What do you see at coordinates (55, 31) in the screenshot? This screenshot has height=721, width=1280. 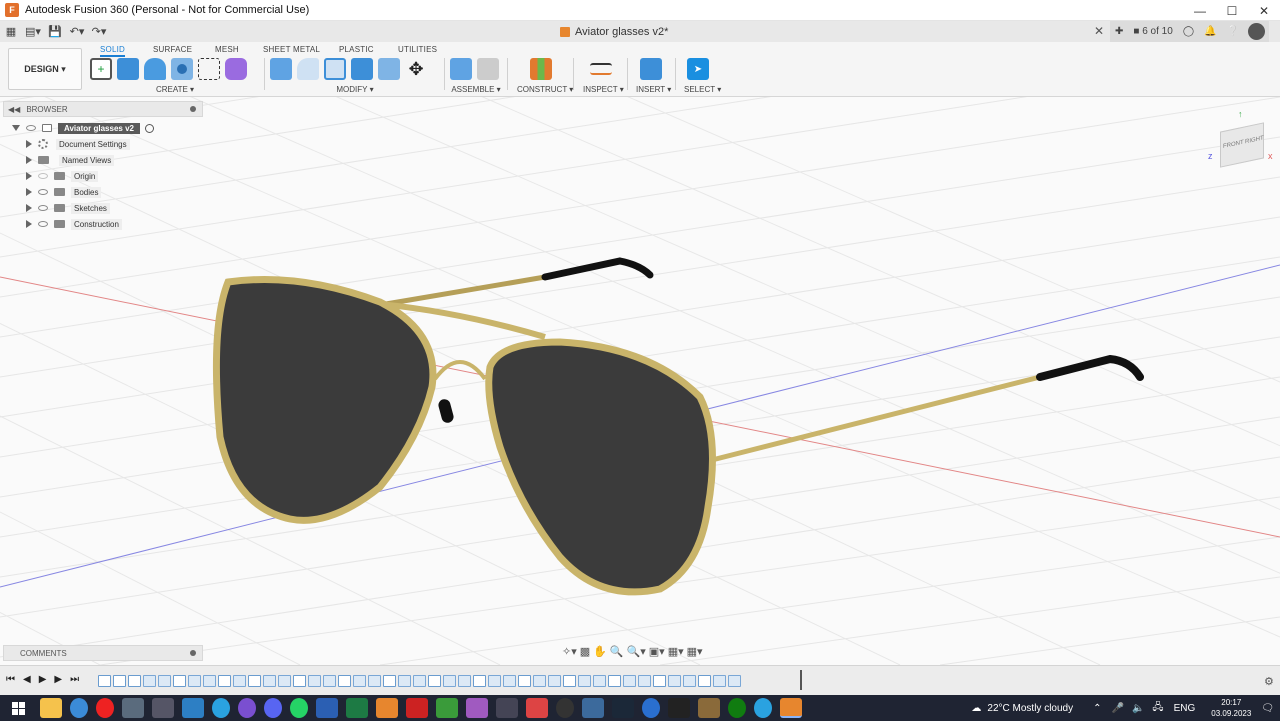 I see `save-icon: 💾` at bounding box center [55, 31].